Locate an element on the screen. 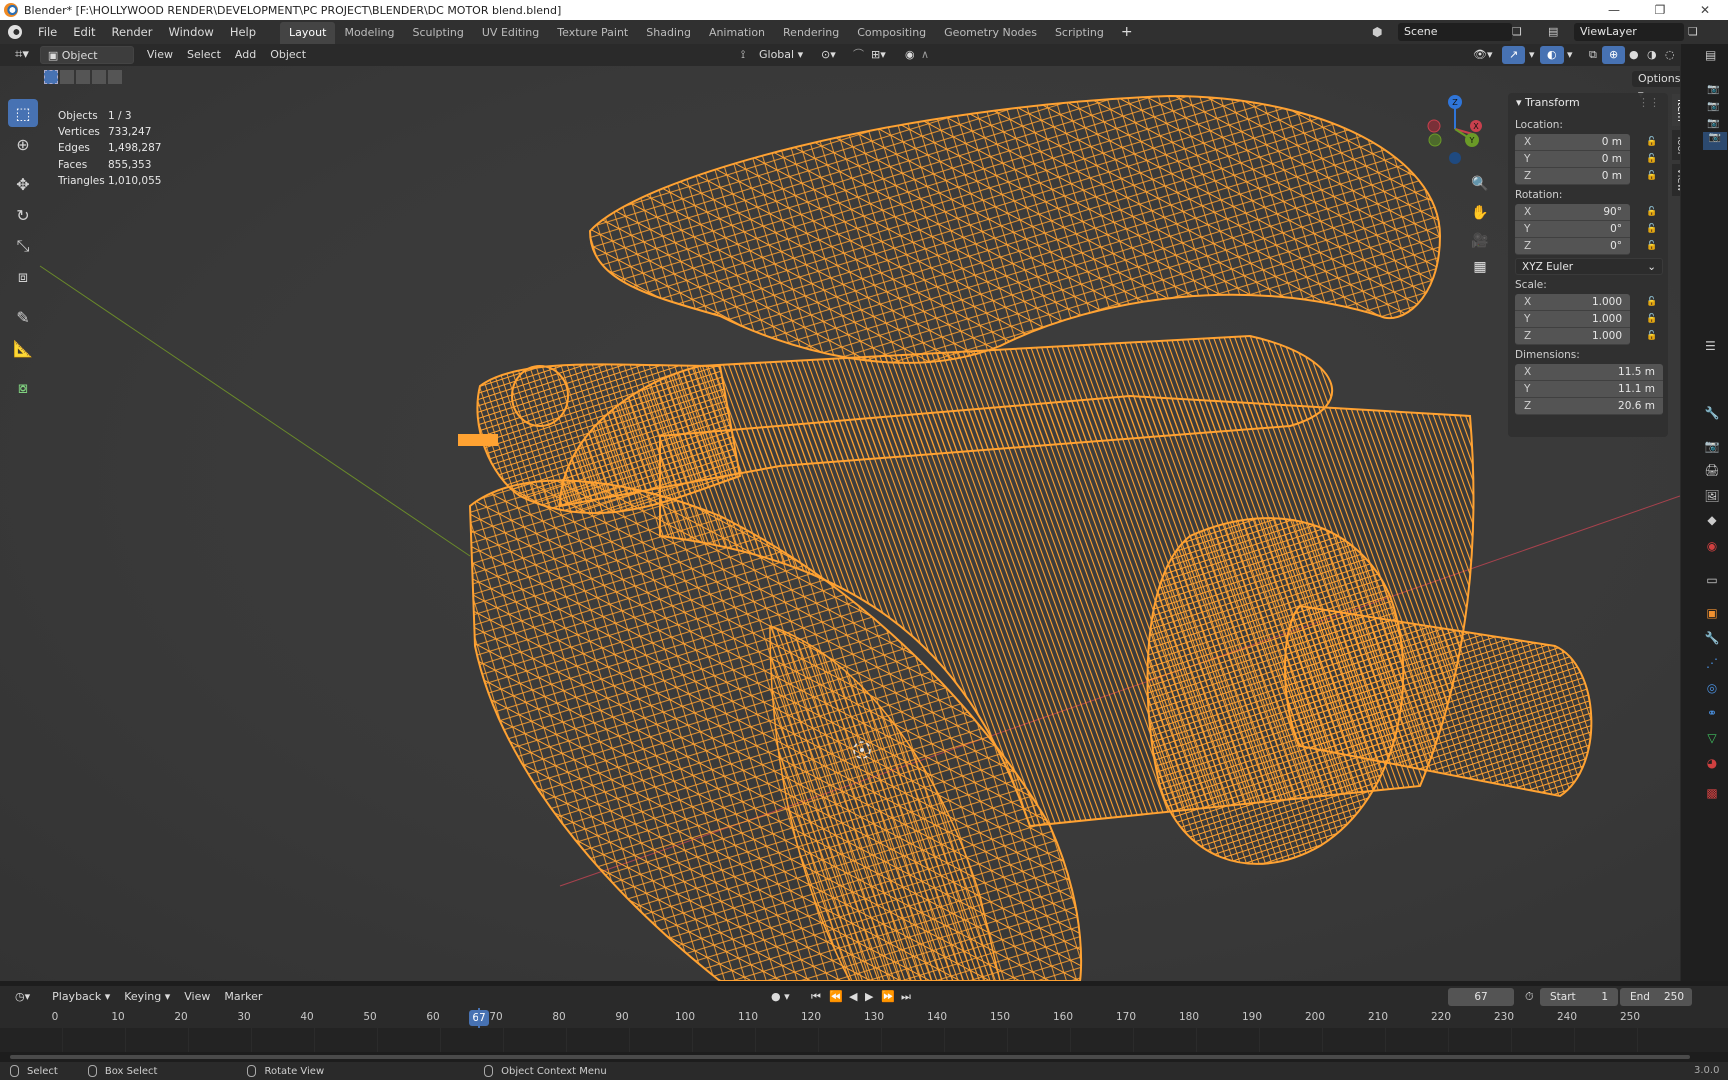  location-y-field: Y0 m is located at coordinates (1572, 159).